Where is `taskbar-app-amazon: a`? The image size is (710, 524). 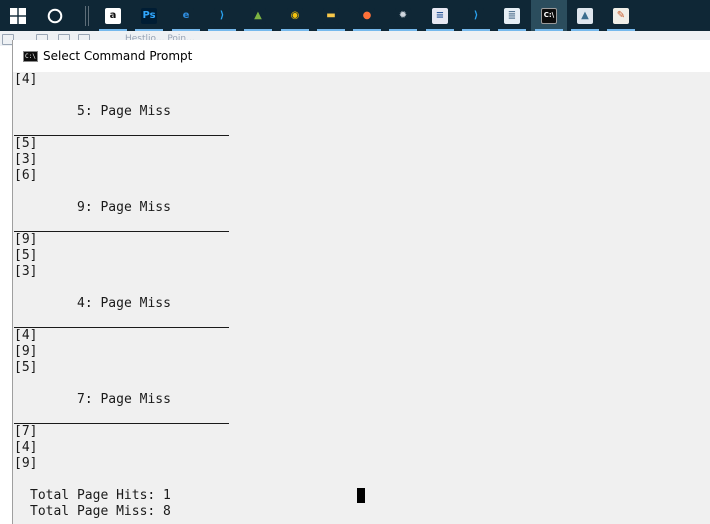 taskbar-app-amazon: a is located at coordinates (113, 15).